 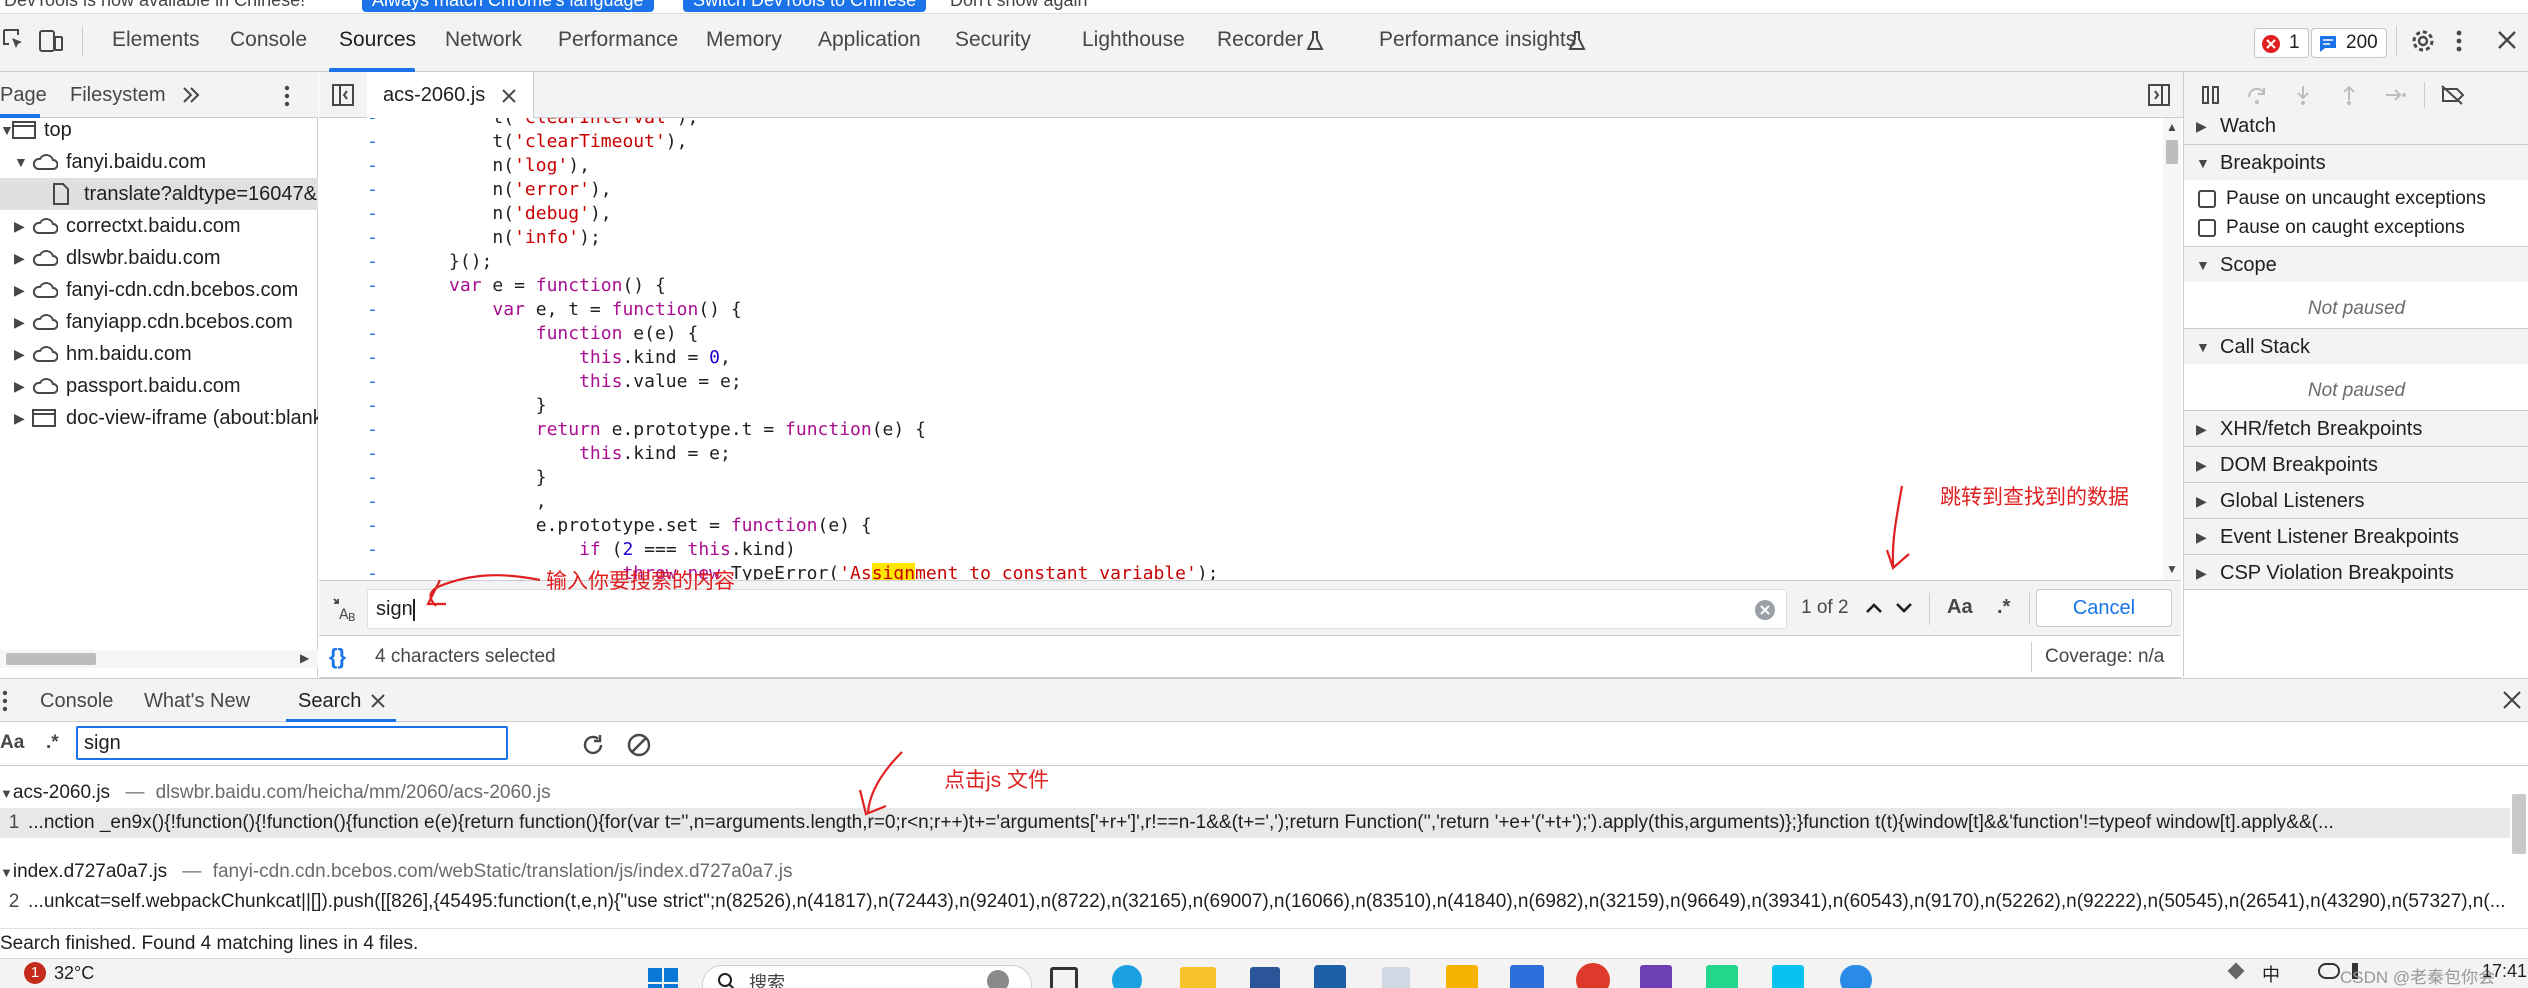 What do you see at coordinates (159, 162) in the screenshot?
I see `tree-item-fanyi: ▼ fanyi.baidu.com` at bounding box center [159, 162].